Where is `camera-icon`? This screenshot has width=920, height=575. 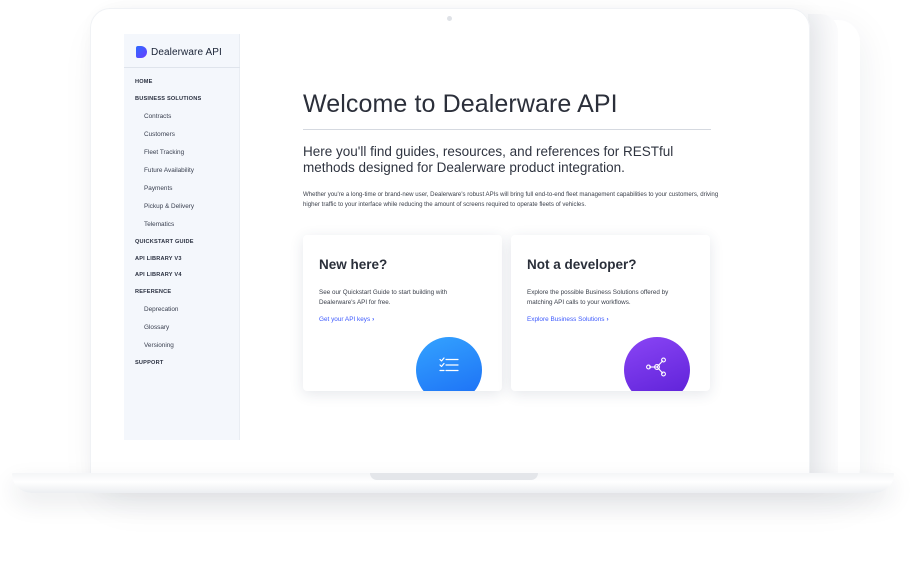
camera-icon is located at coordinates (449, 18).